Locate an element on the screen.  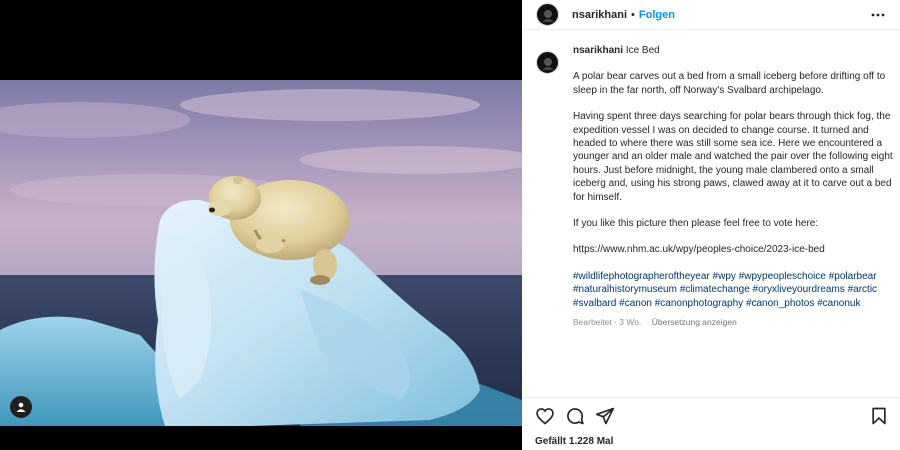
hashtag: #wpy is located at coordinates (724, 276).